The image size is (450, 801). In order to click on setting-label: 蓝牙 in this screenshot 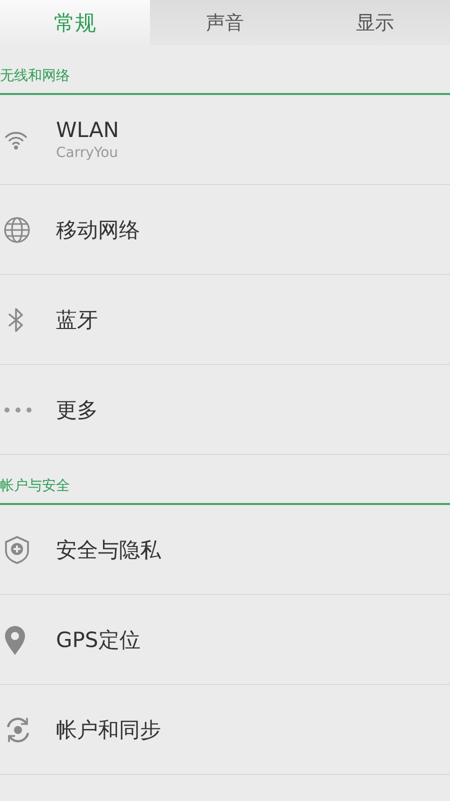, I will do `click(77, 320)`.